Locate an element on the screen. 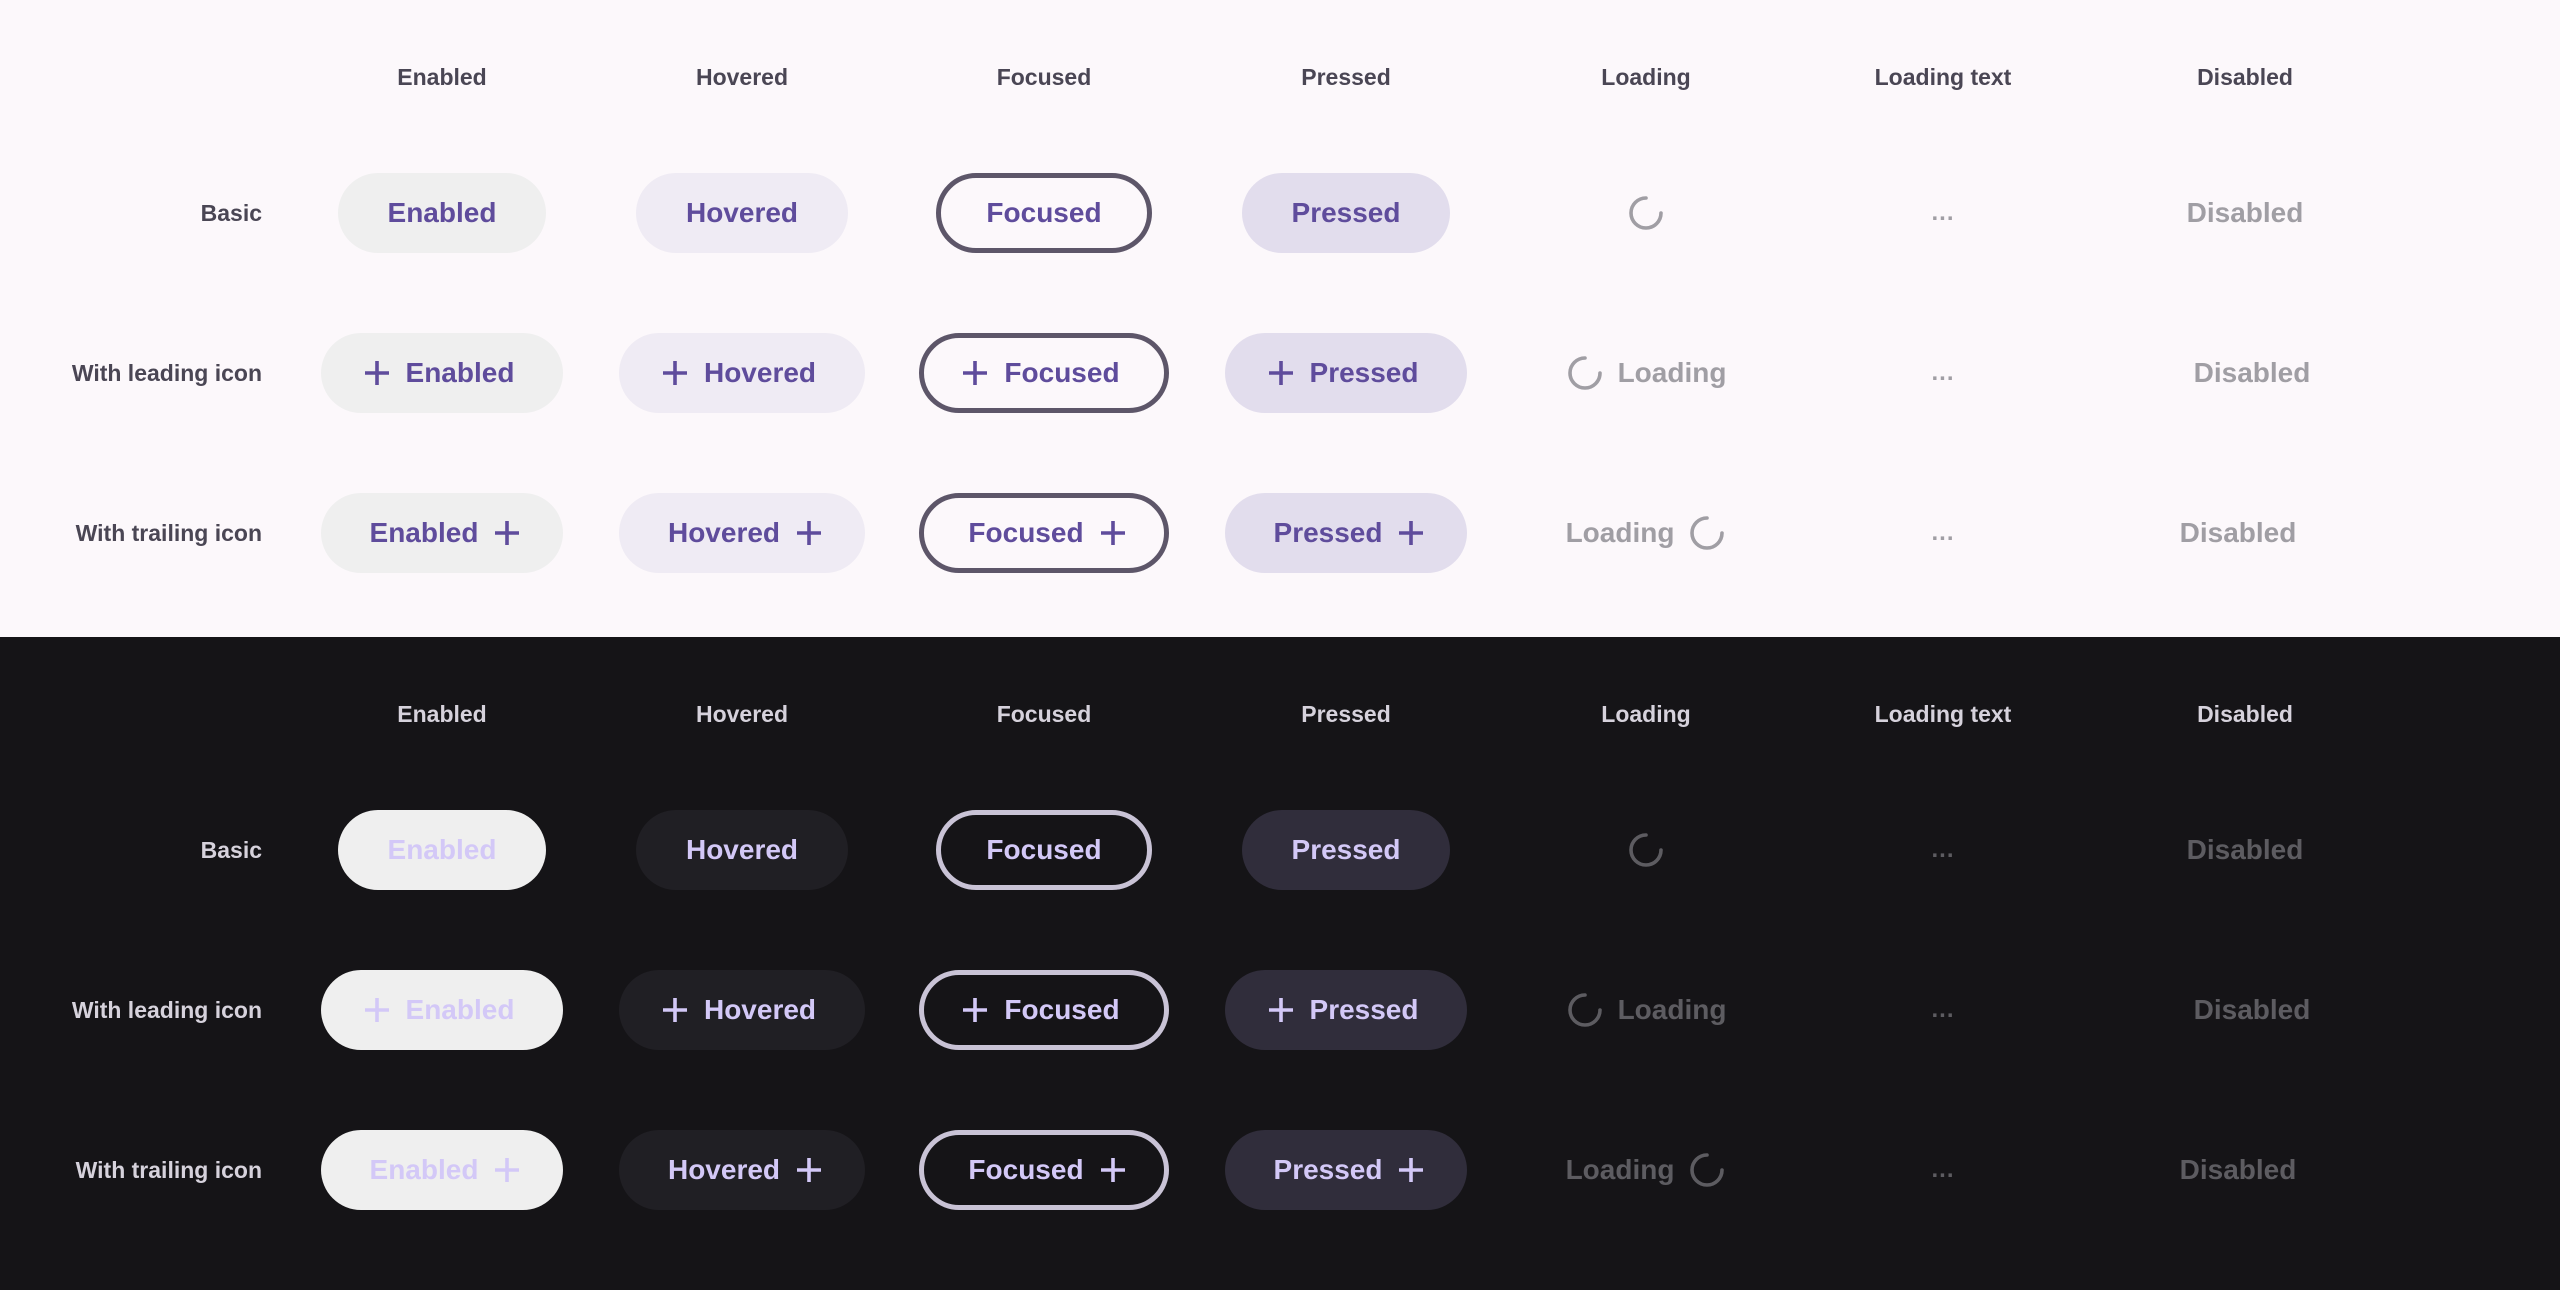  loading-button is located at coordinates (1646, 850).